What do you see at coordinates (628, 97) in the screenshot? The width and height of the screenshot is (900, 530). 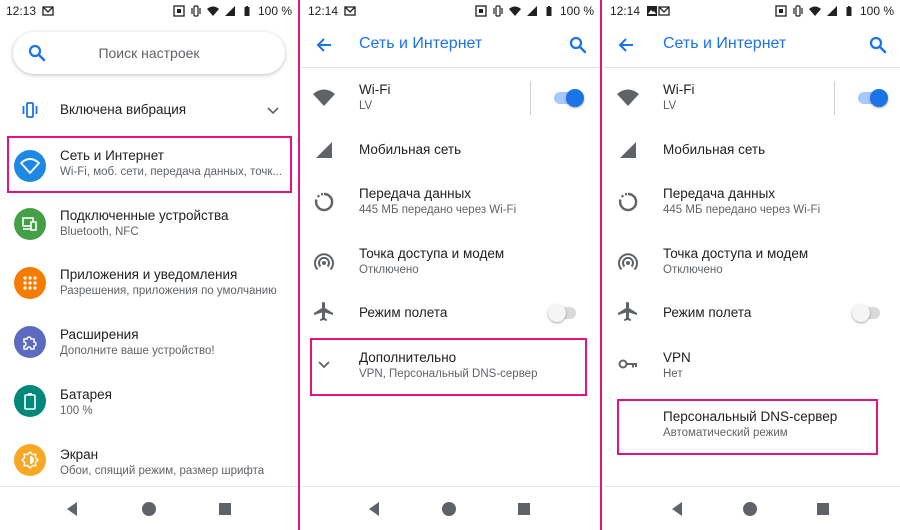 I see `wifi-icon` at bounding box center [628, 97].